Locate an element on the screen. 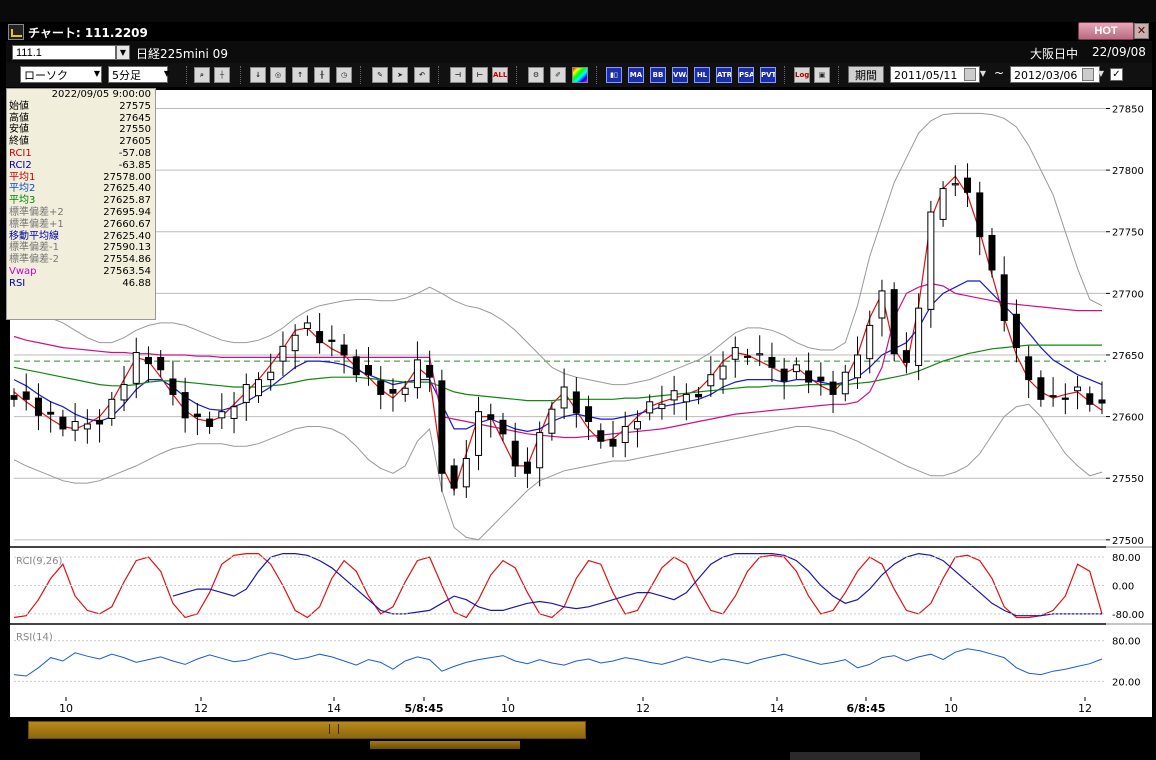  rsi-tick-label: 80.00 is located at coordinates (1126, 642).